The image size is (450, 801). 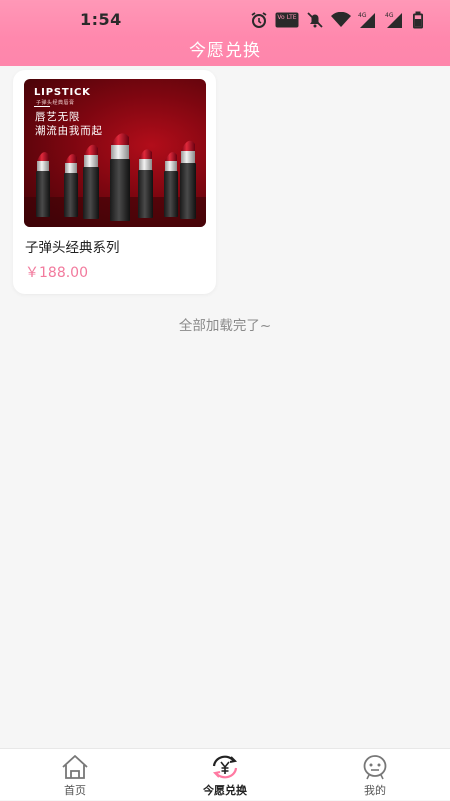 I want to click on lipstick-illustration, so click(x=115, y=180).